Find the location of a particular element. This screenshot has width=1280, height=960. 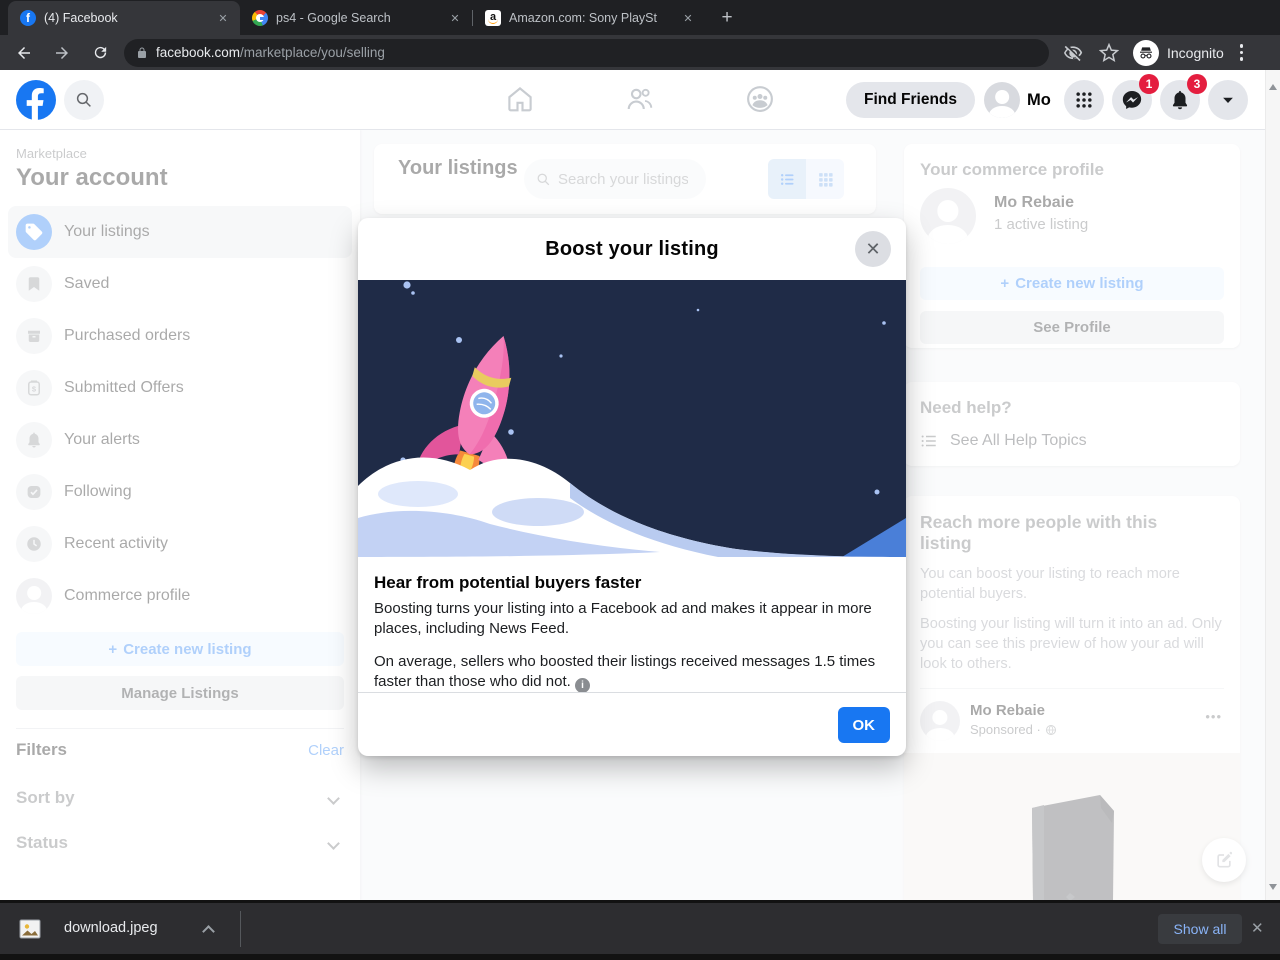

sponsored-text: Sponsored · is located at coordinates (1005, 730).